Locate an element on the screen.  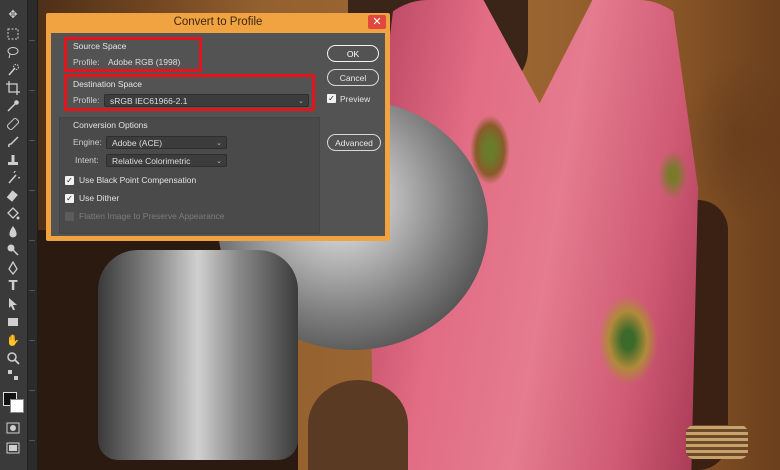
photo-bracelets is located at coordinates (717, 442).